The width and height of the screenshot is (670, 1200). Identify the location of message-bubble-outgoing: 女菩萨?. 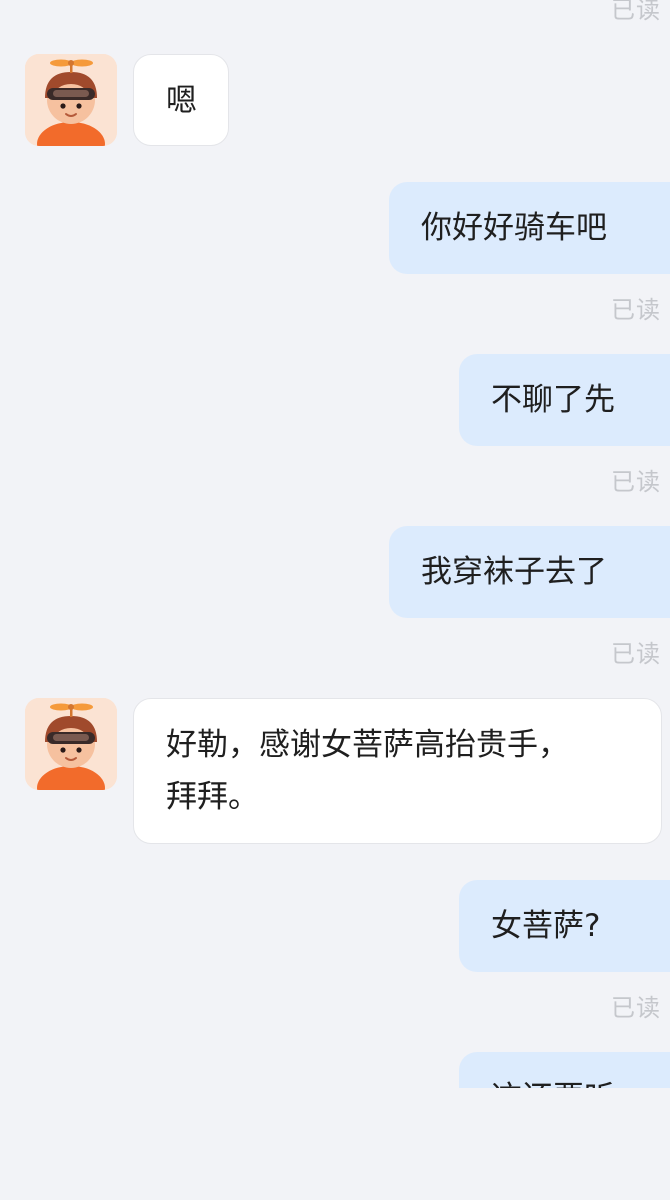
(564, 926).